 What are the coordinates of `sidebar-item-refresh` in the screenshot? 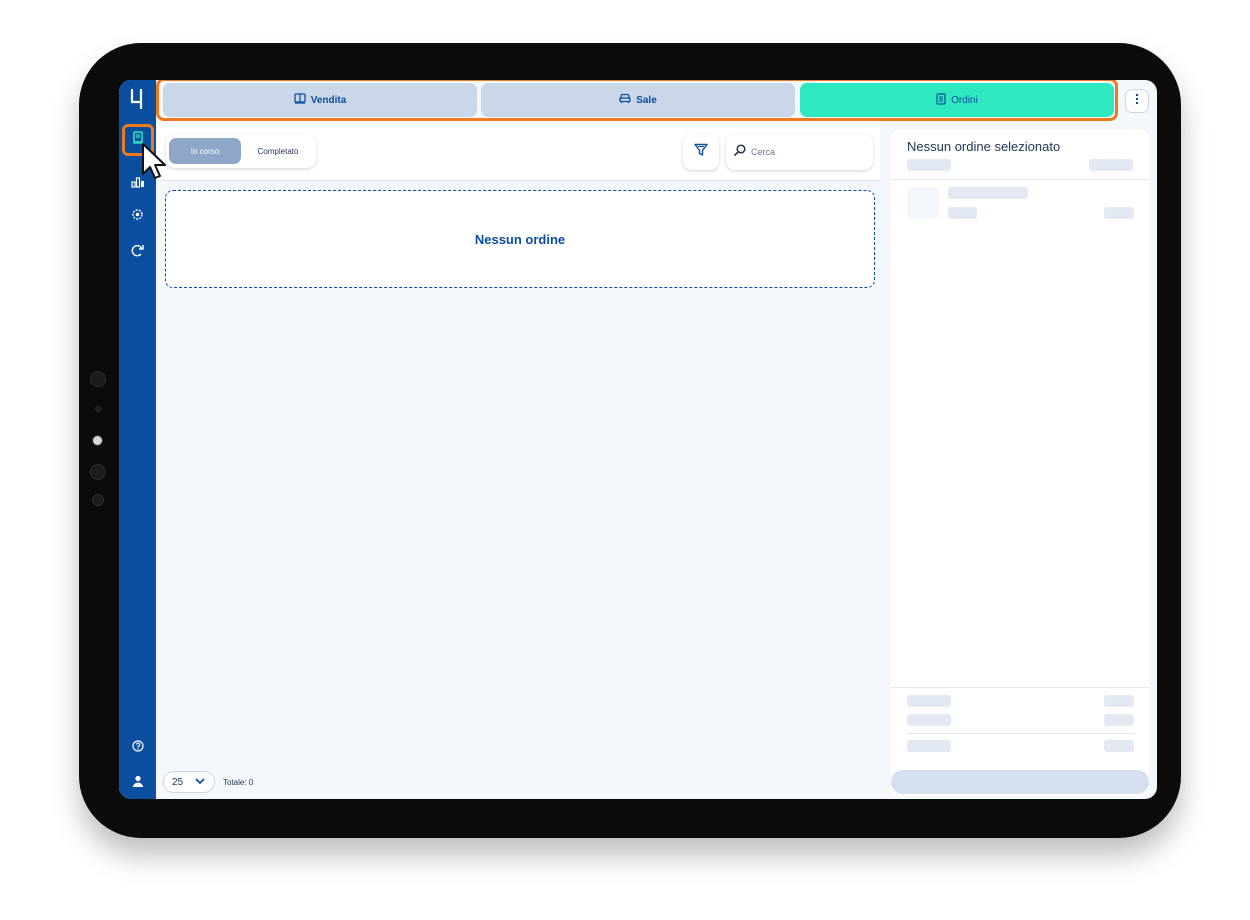 It's located at (137, 253).